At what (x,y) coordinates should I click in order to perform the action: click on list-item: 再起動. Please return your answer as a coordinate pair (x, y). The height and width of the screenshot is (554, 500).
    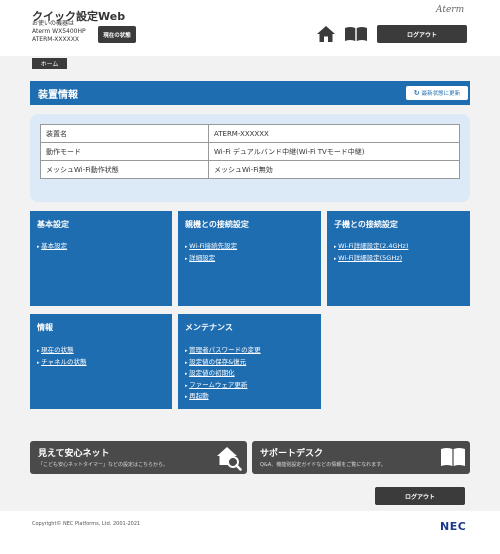
    Looking at the image, I should click on (223, 397).